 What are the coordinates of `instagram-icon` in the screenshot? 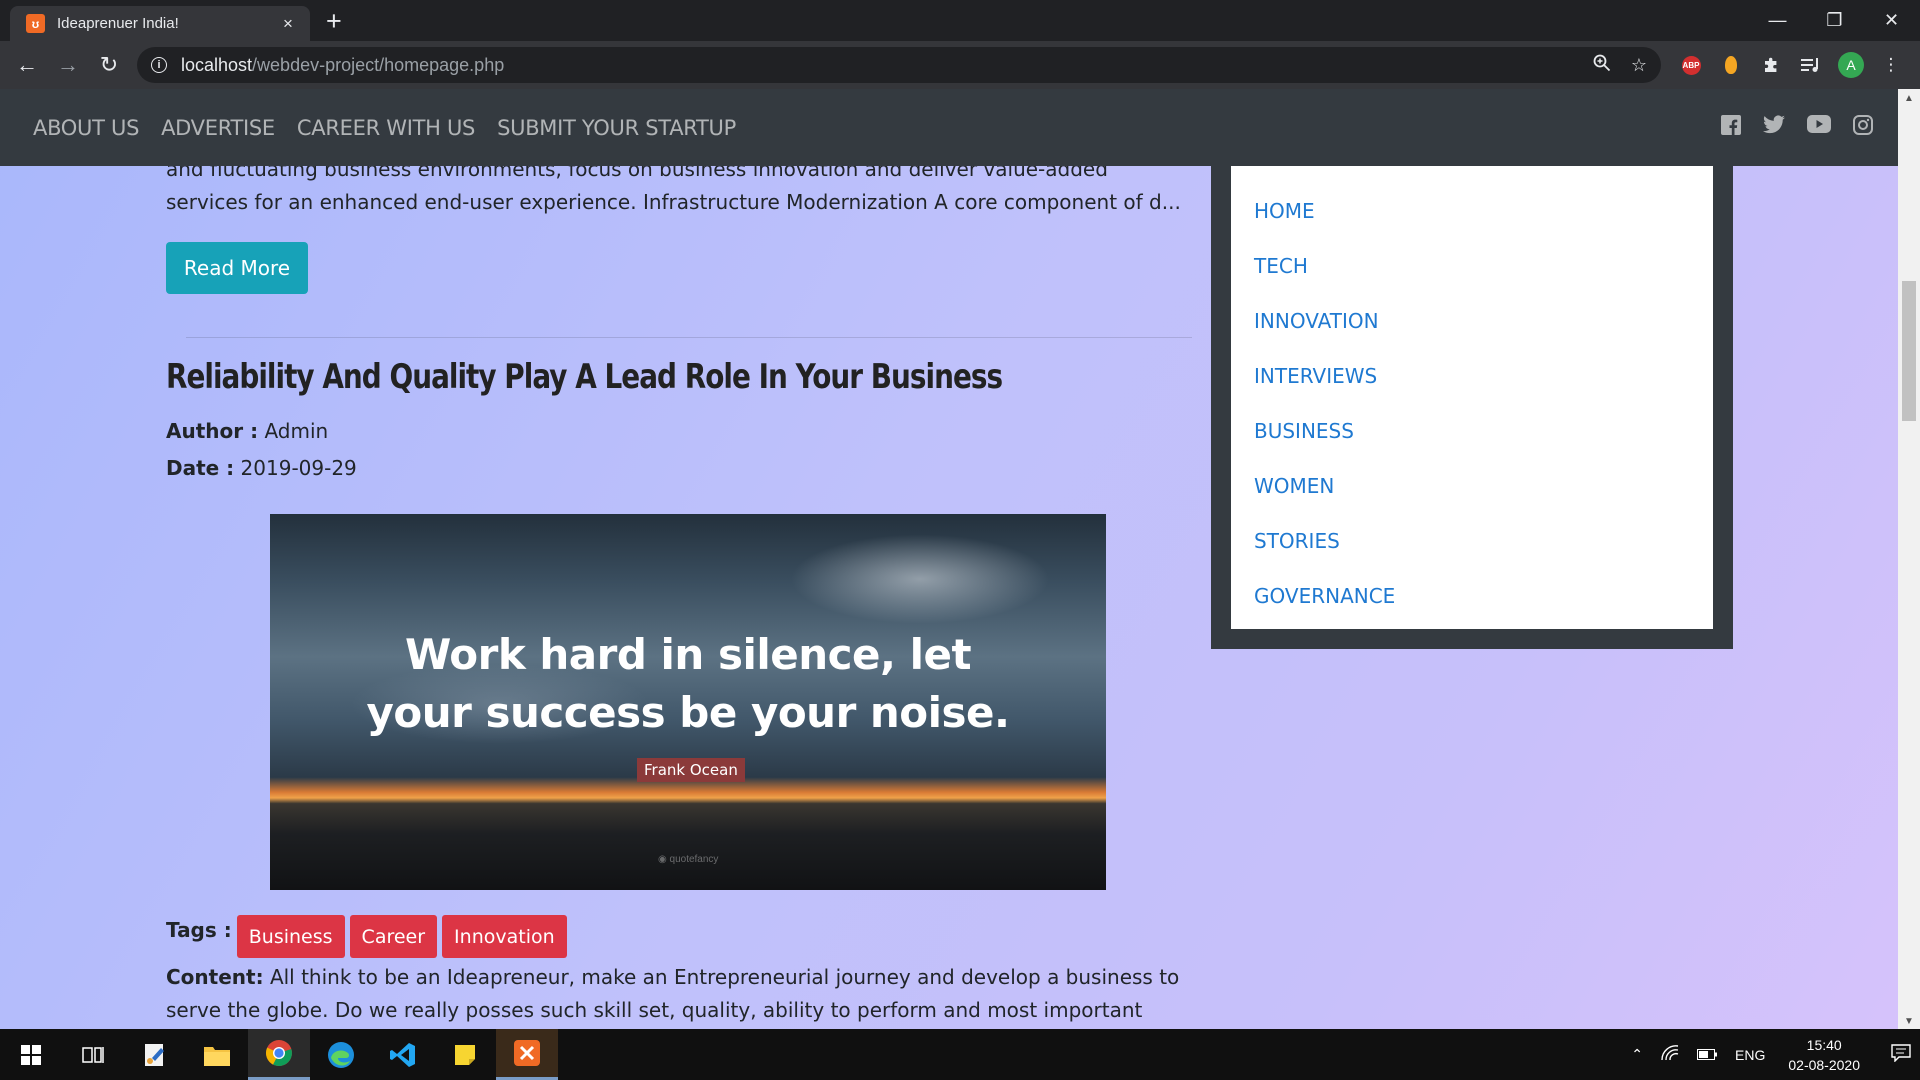 It's located at (1863, 125).